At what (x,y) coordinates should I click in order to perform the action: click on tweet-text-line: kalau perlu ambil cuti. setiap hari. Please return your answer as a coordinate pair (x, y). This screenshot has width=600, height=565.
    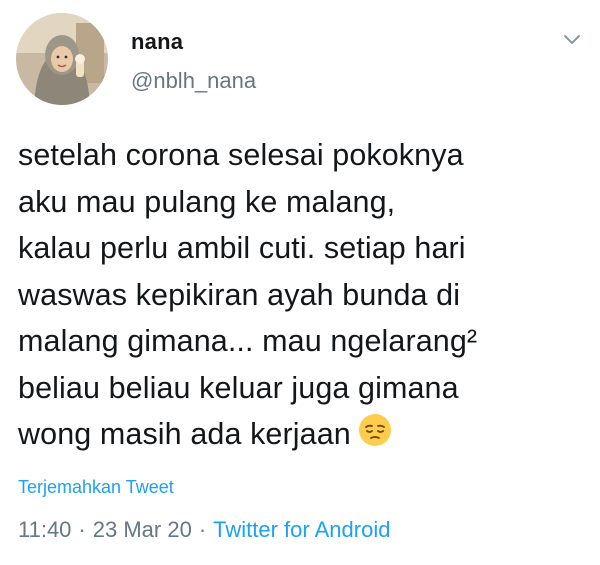
    Looking at the image, I should click on (242, 248).